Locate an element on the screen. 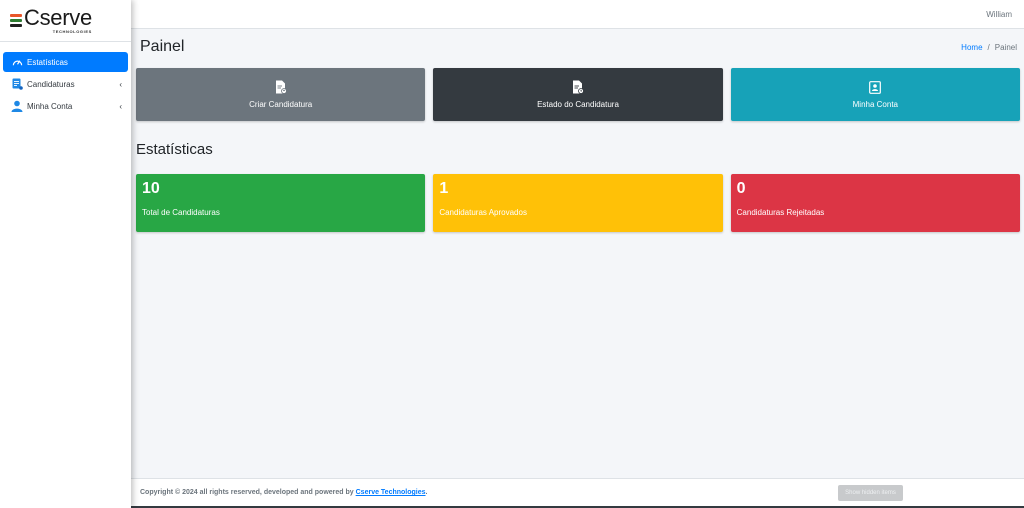  id-badge-icon is located at coordinates (875, 87).